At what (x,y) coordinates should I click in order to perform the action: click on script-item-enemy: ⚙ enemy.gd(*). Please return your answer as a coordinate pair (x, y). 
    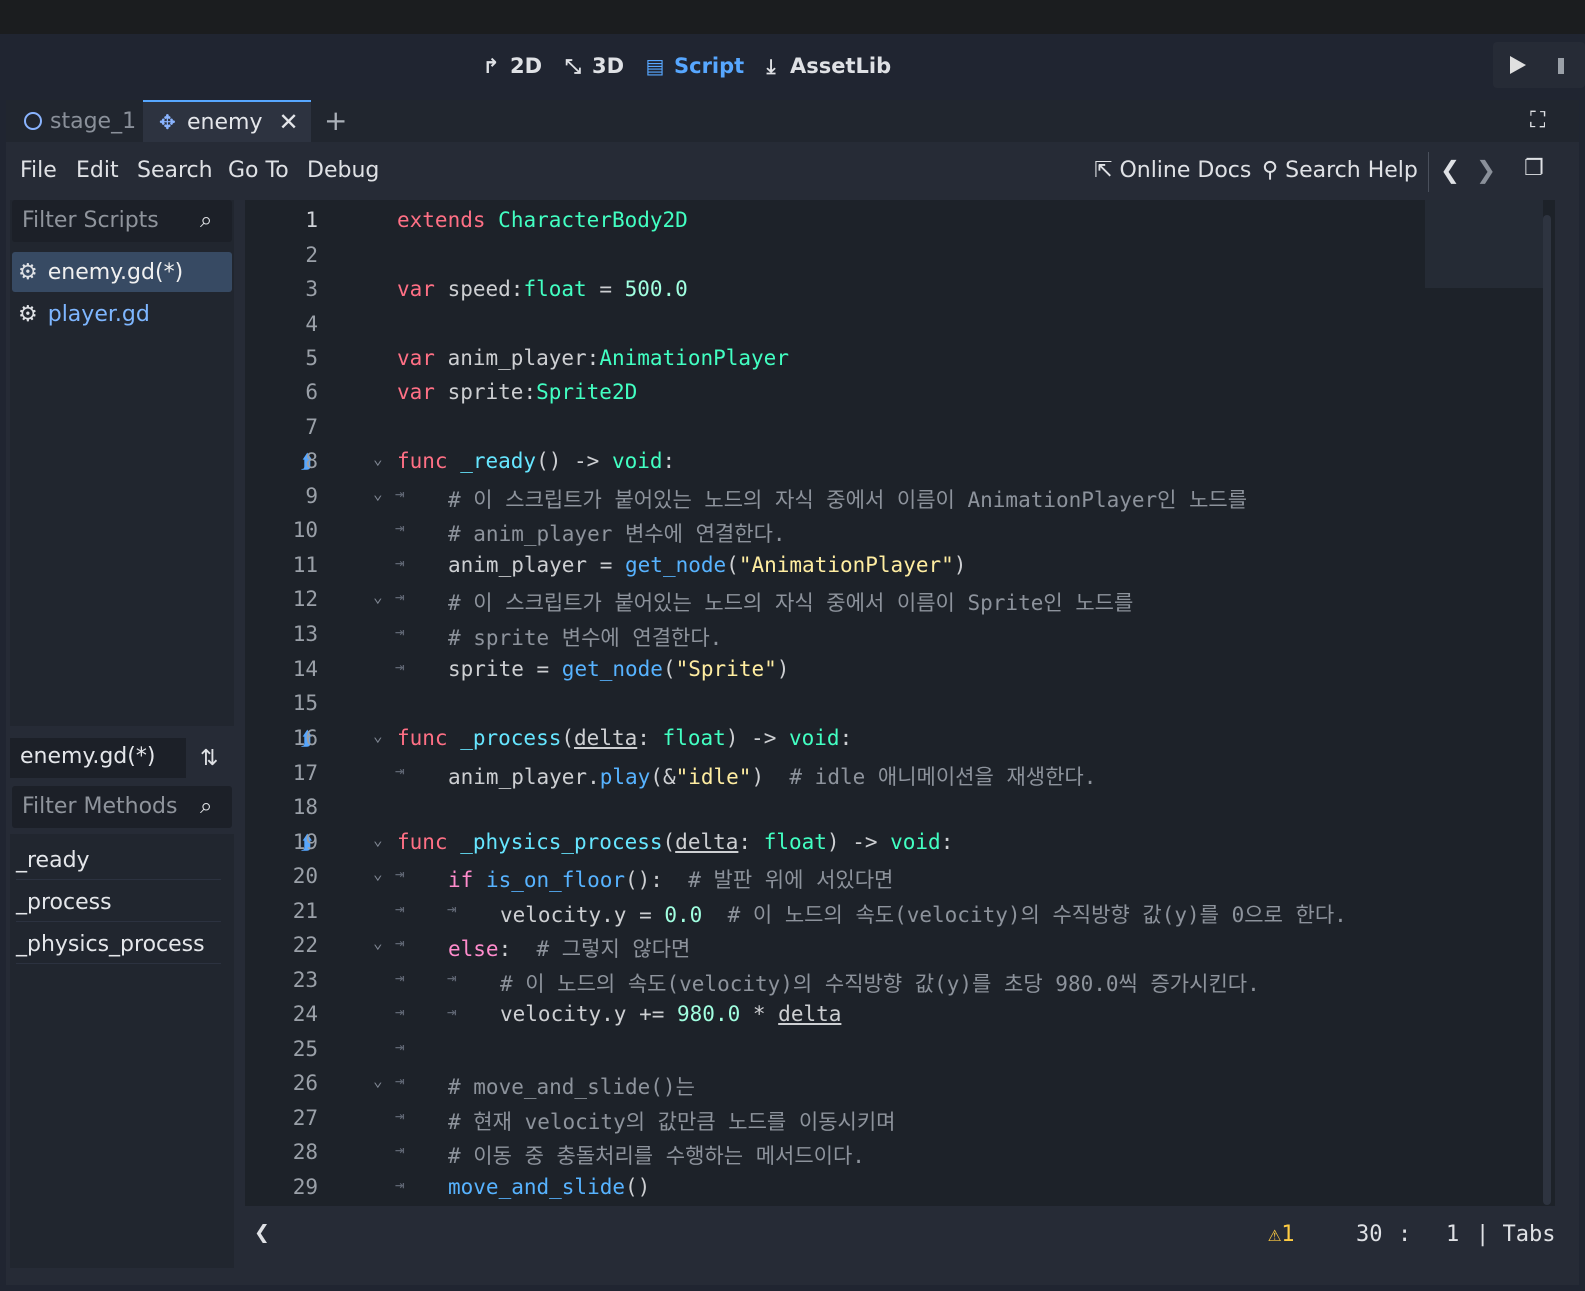
    Looking at the image, I should click on (122, 272).